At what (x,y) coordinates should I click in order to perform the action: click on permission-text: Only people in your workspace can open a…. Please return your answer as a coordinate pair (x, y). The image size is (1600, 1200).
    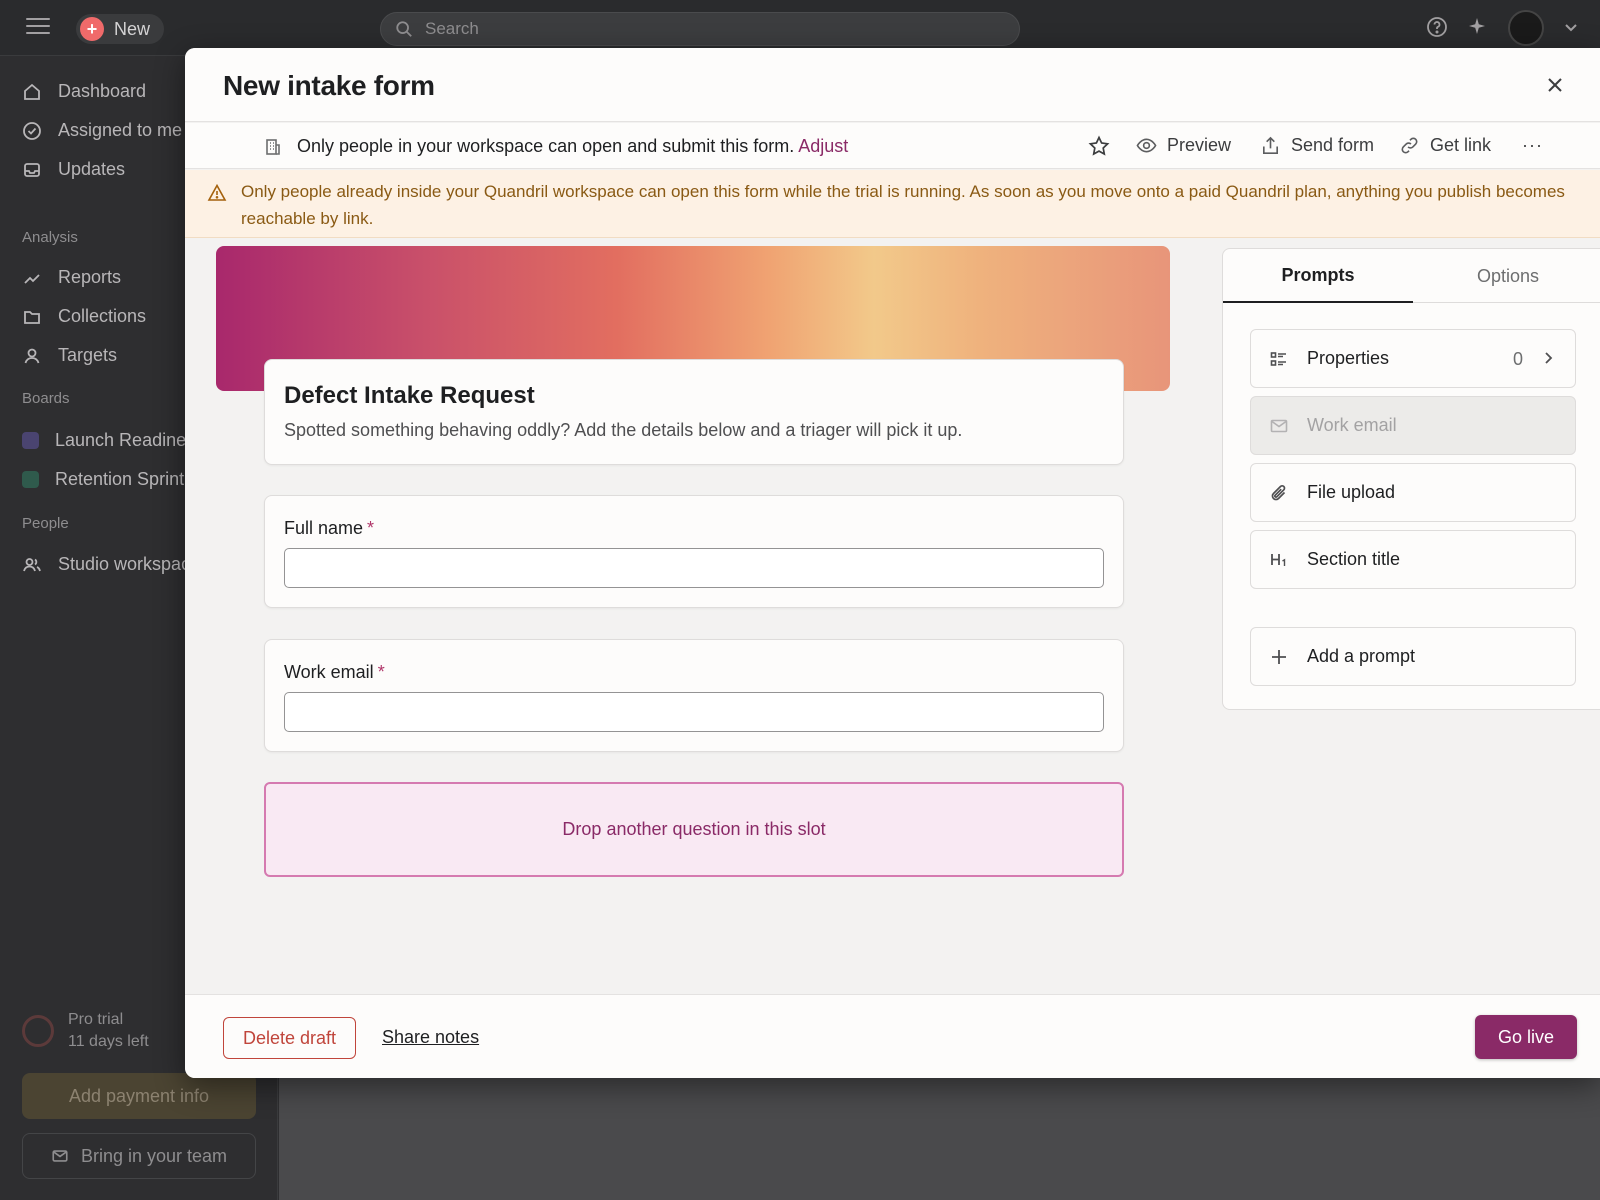
    Looking at the image, I should click on (546, 146).